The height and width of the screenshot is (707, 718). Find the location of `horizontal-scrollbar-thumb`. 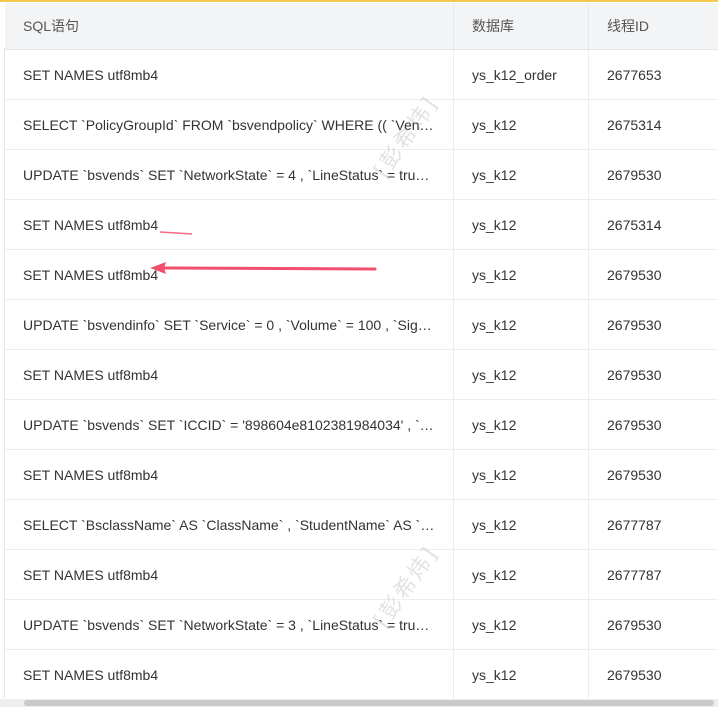

horizontal-scrollbar-thumb is located at coordinates (369, 703).